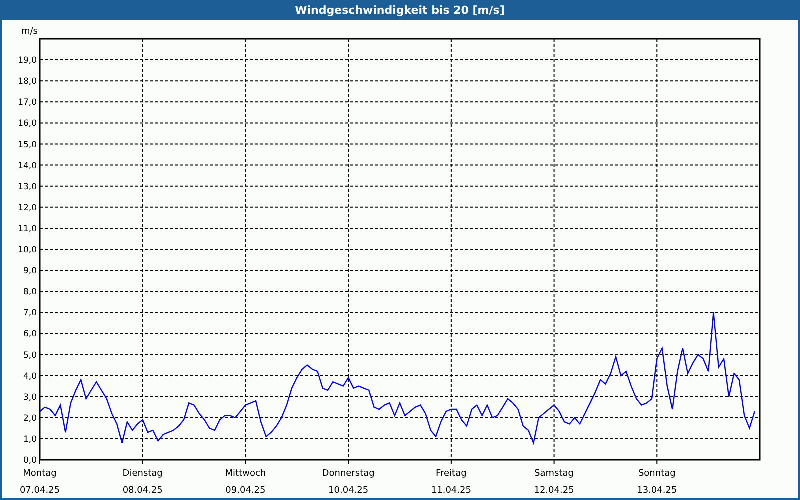 Image resolution: width=800 pixels, height=500 pixels. I want to click on y-tick-label: 2,0, so click(30, 419).